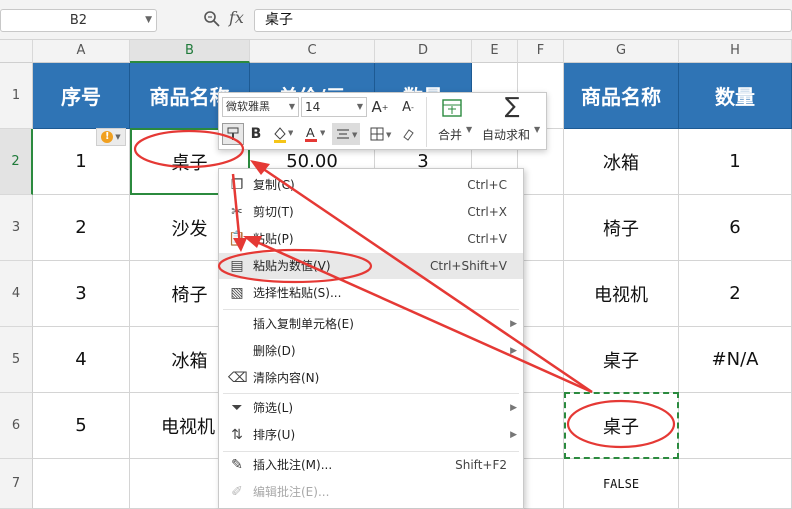 Image resolution: width=792 pixels, height=509 pixels. What do you see at coordinates (481, 465) in the screenshot?
I see `menu-item-shortcut: Shift+F2` at bounding box center [481, 465].